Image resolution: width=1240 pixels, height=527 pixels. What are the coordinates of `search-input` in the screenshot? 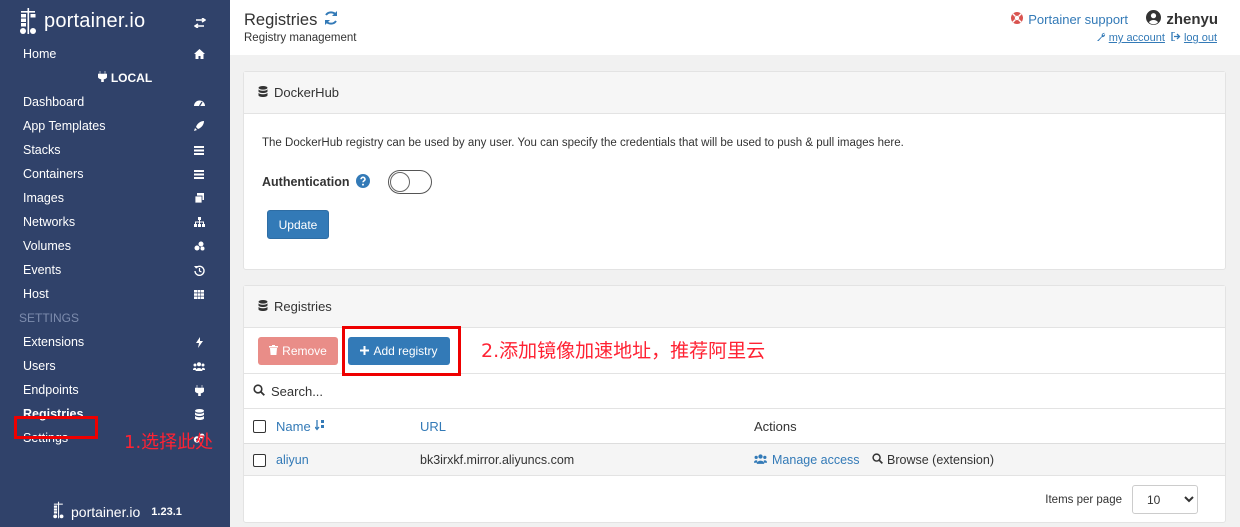 It's located at (421, 391).